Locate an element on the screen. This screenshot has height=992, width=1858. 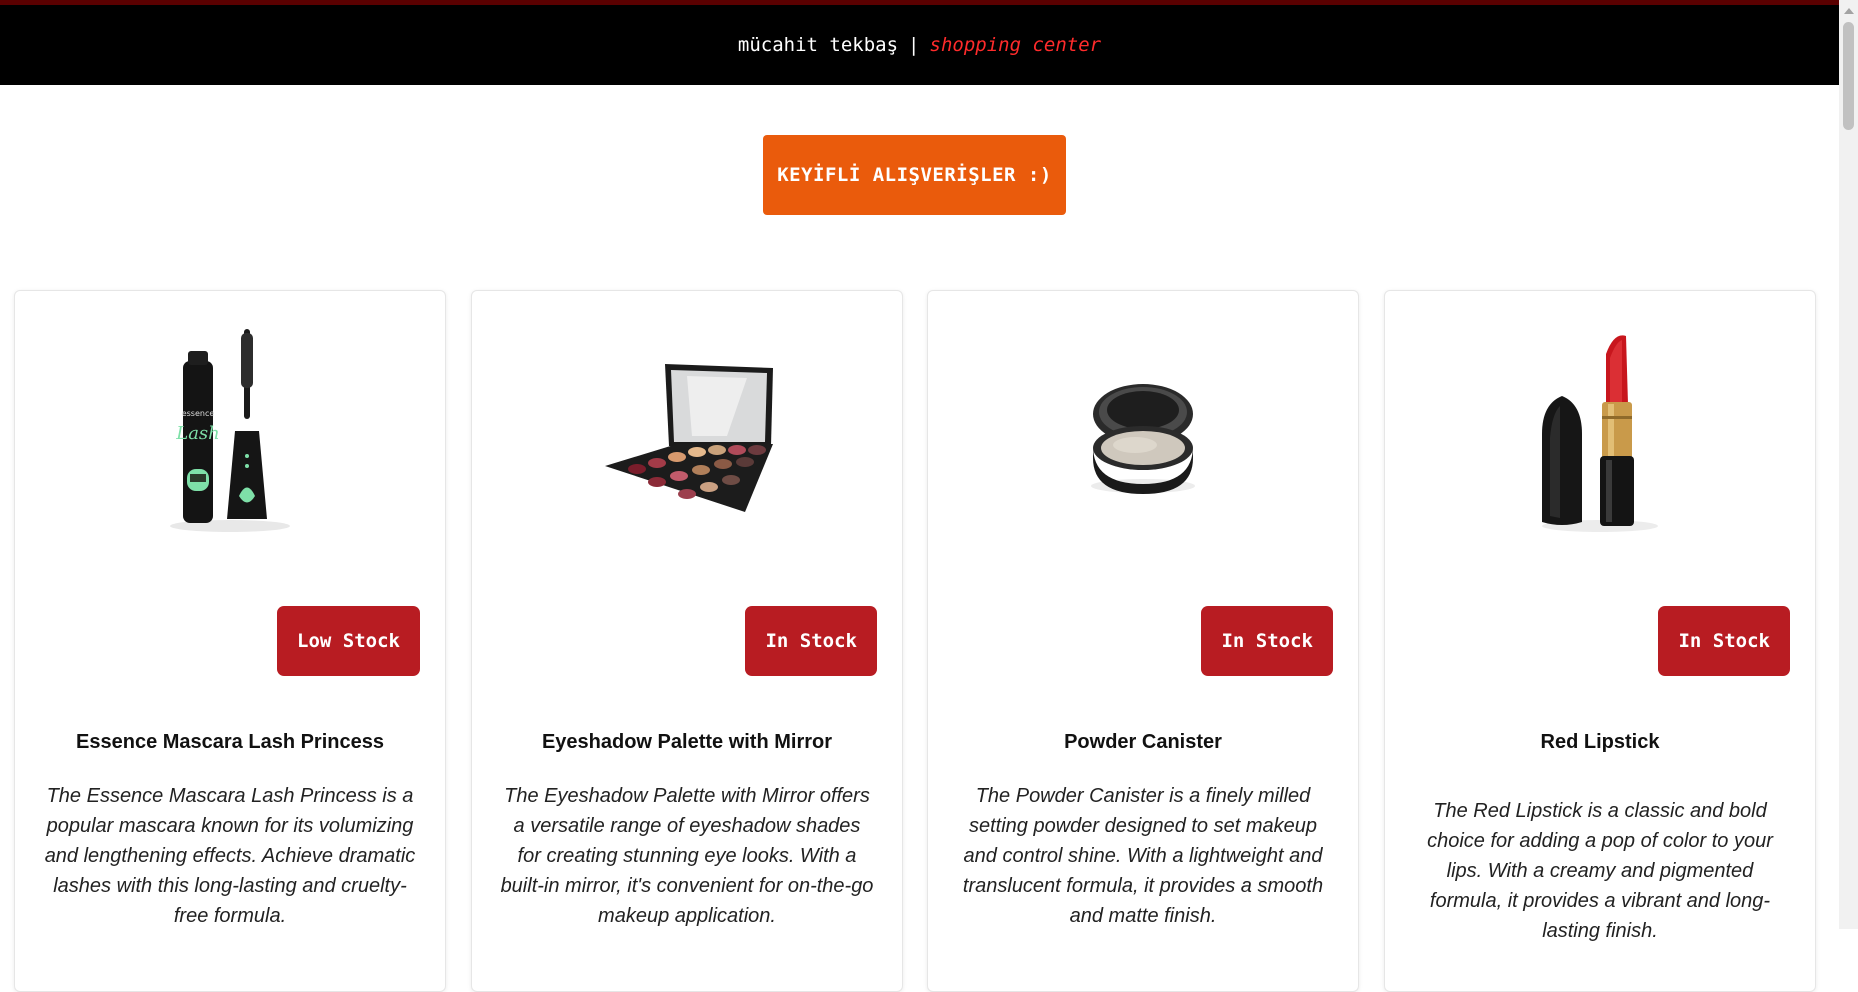
site-subtitle: shopping center is located at coordinates (1015, 45).